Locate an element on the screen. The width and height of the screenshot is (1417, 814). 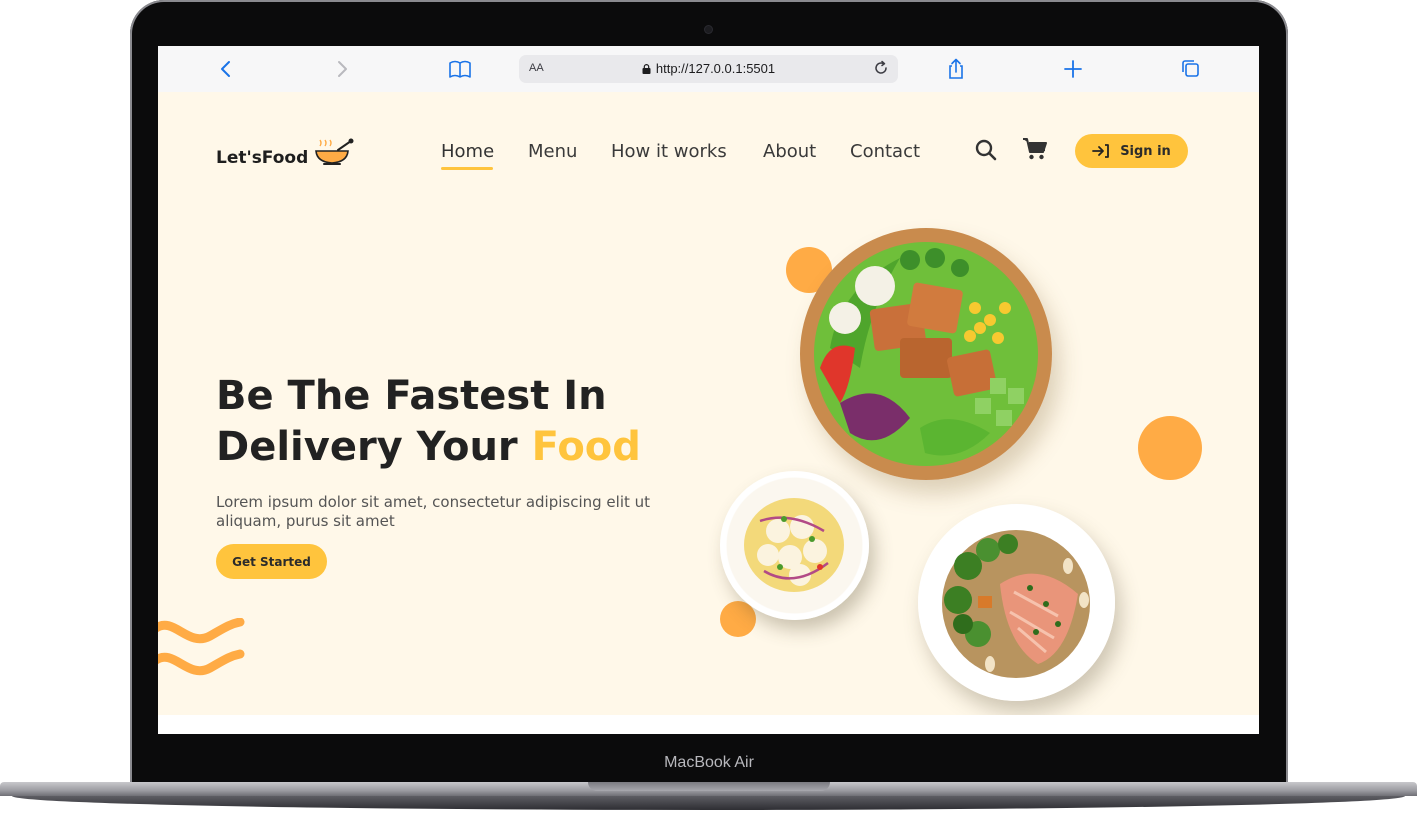
bookmarks-icon is located at coordinates (460, 69).